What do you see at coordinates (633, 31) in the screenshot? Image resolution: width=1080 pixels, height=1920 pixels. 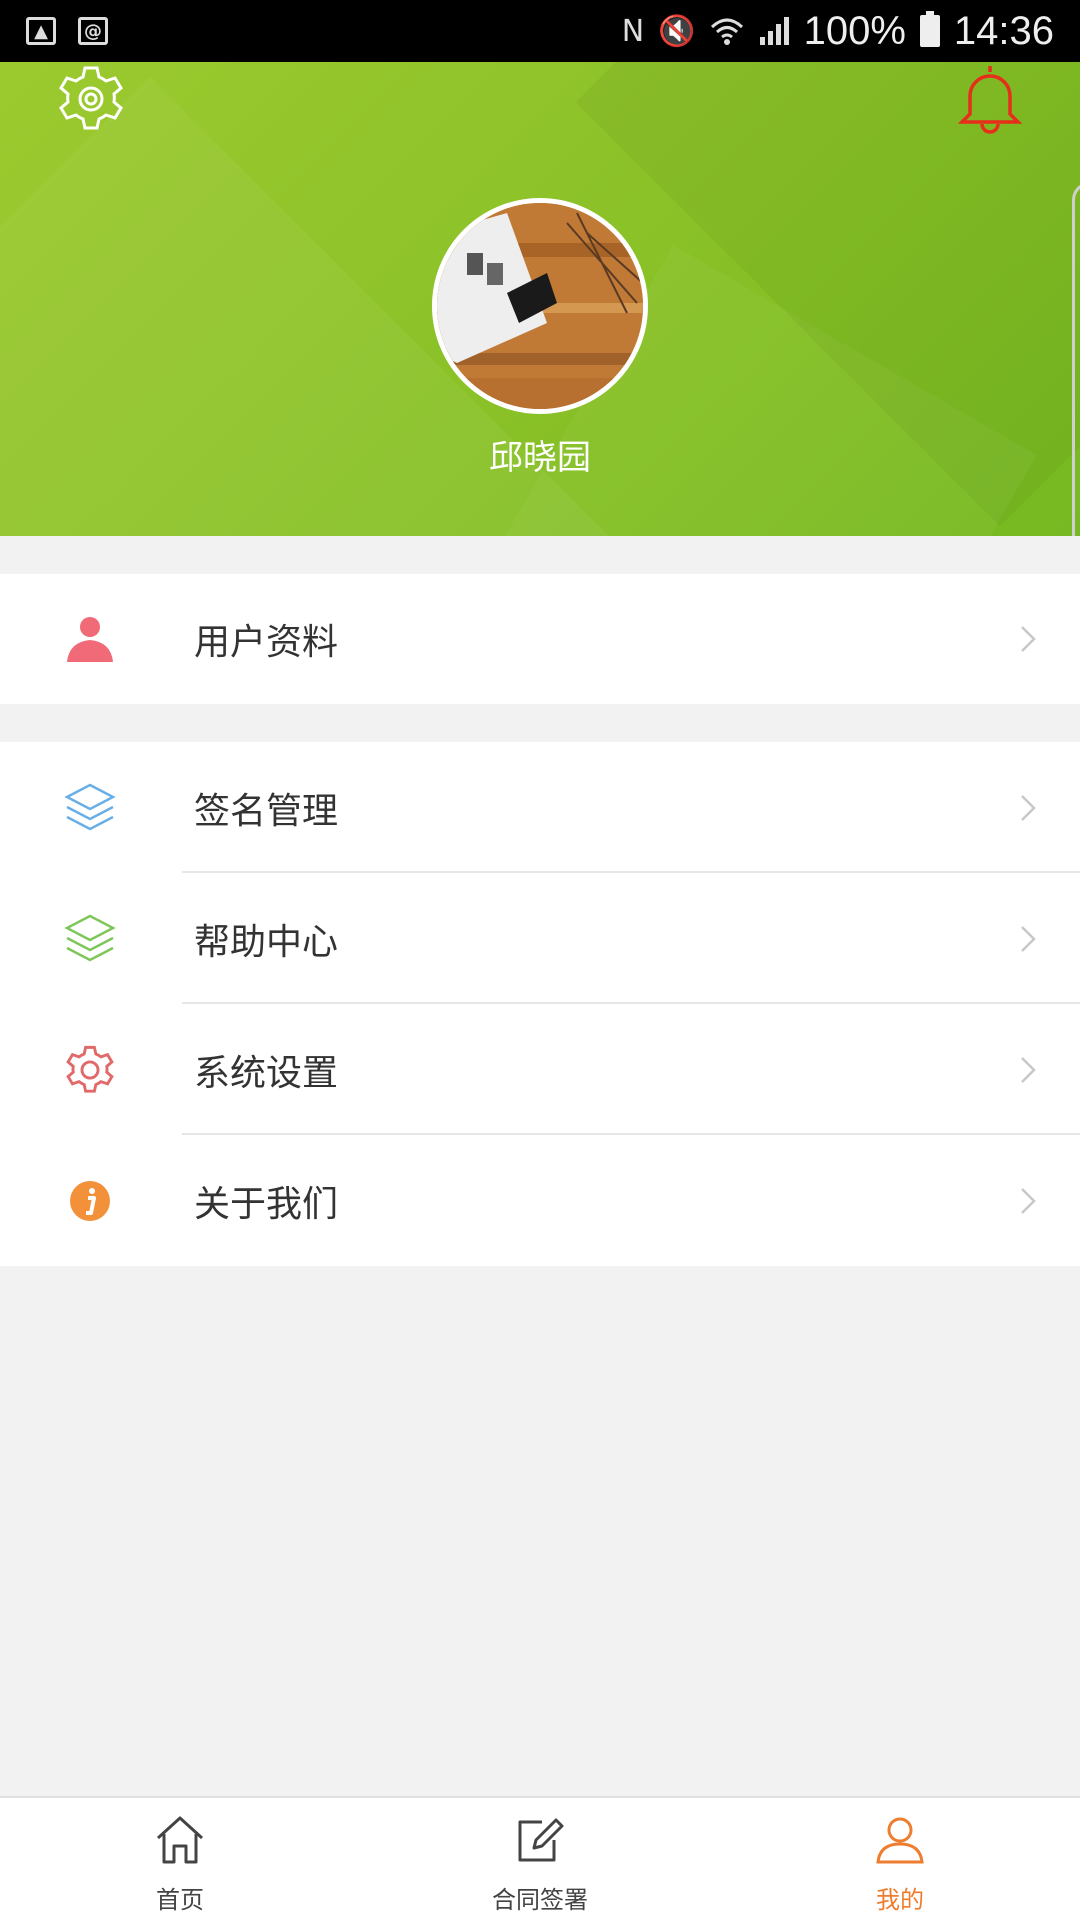 I see `nfc-icon: N` at bounding box center [633, 31].